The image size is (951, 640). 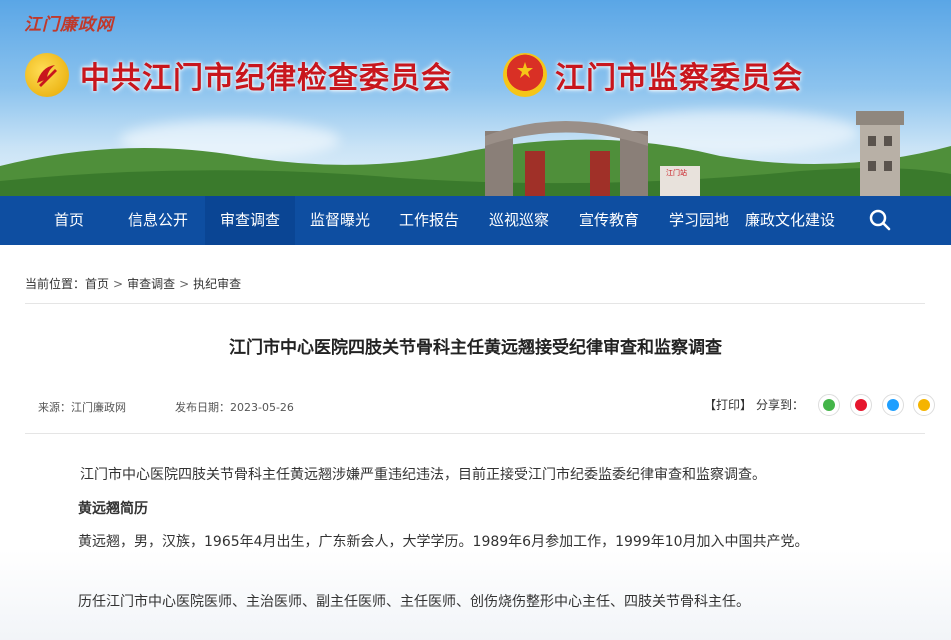 What do you see at coordinates (525, 75) in the screenshot?
I see `national-emblem-icon` at bounding box center [525, 75].